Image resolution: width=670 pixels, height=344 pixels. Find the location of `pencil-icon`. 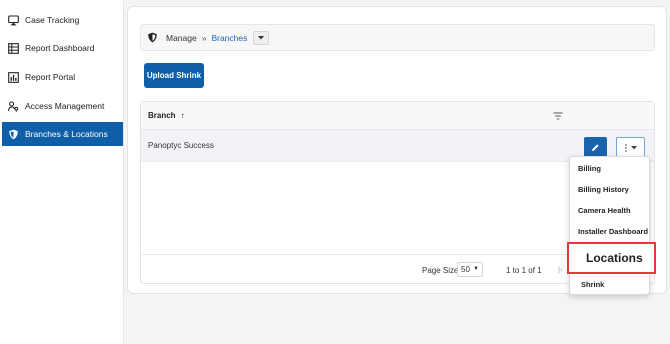

pencil-icon is located at coordinates (595, 147).